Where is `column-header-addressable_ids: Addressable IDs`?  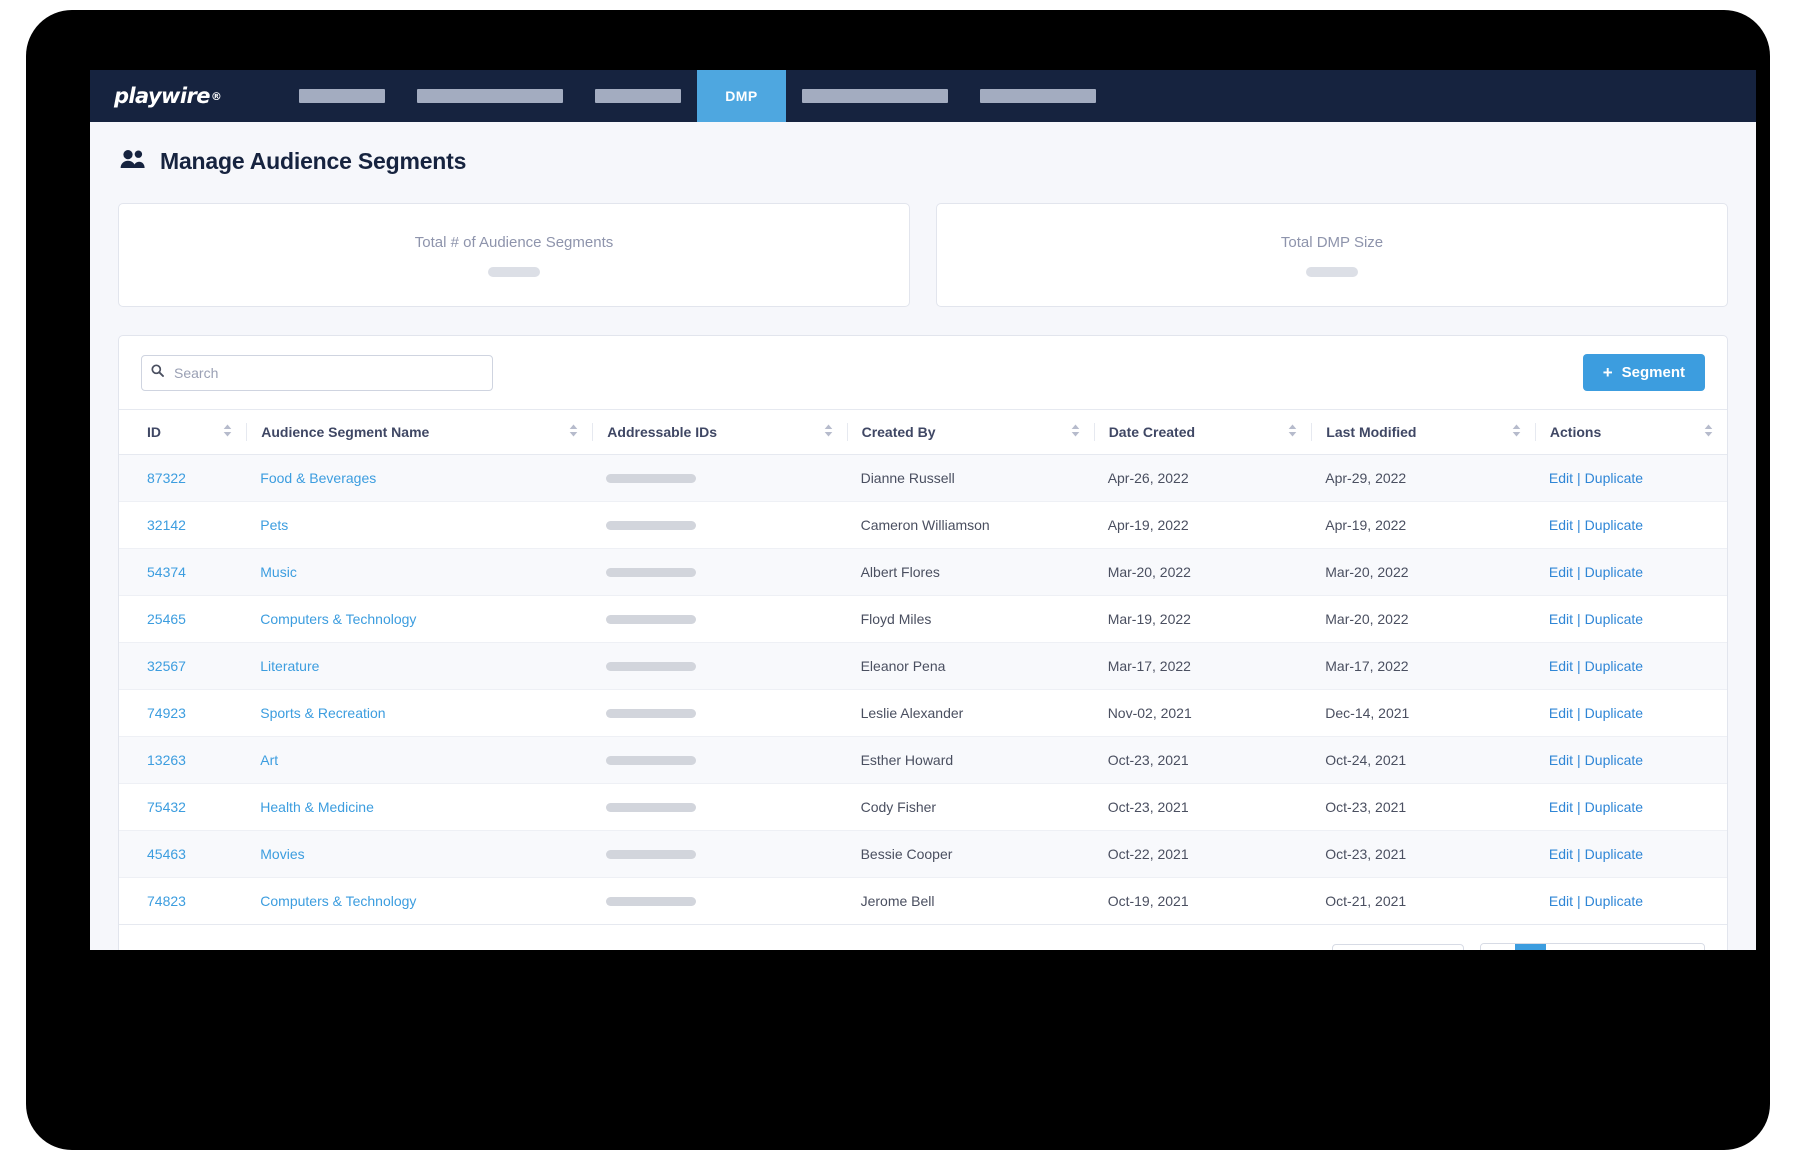 column-header-addressable_ids: Addressable IDs is located at coordinates (719, 432).